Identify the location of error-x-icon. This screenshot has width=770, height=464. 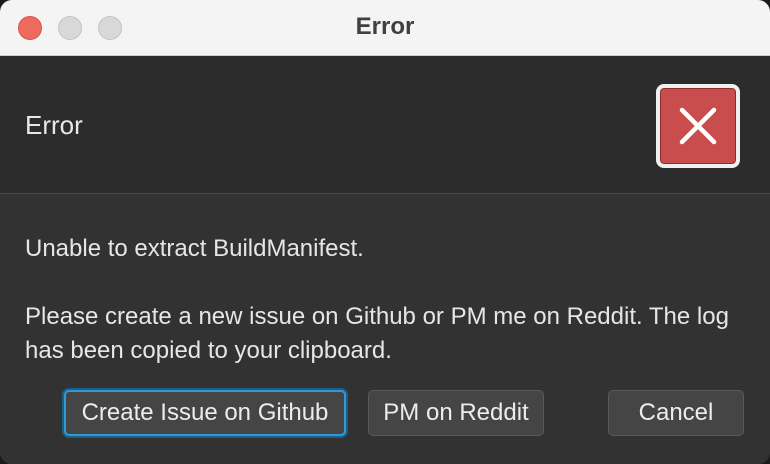
(698, 126).